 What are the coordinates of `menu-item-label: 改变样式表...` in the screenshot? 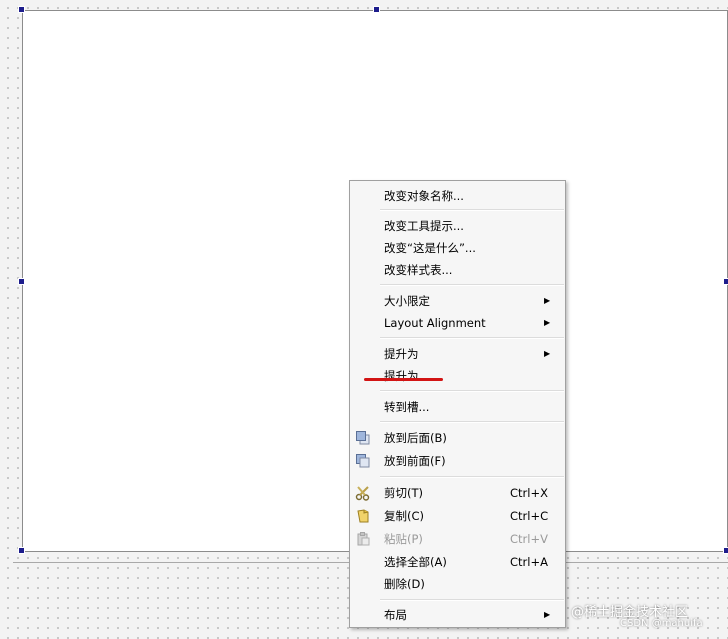 It's located at (418, 270).